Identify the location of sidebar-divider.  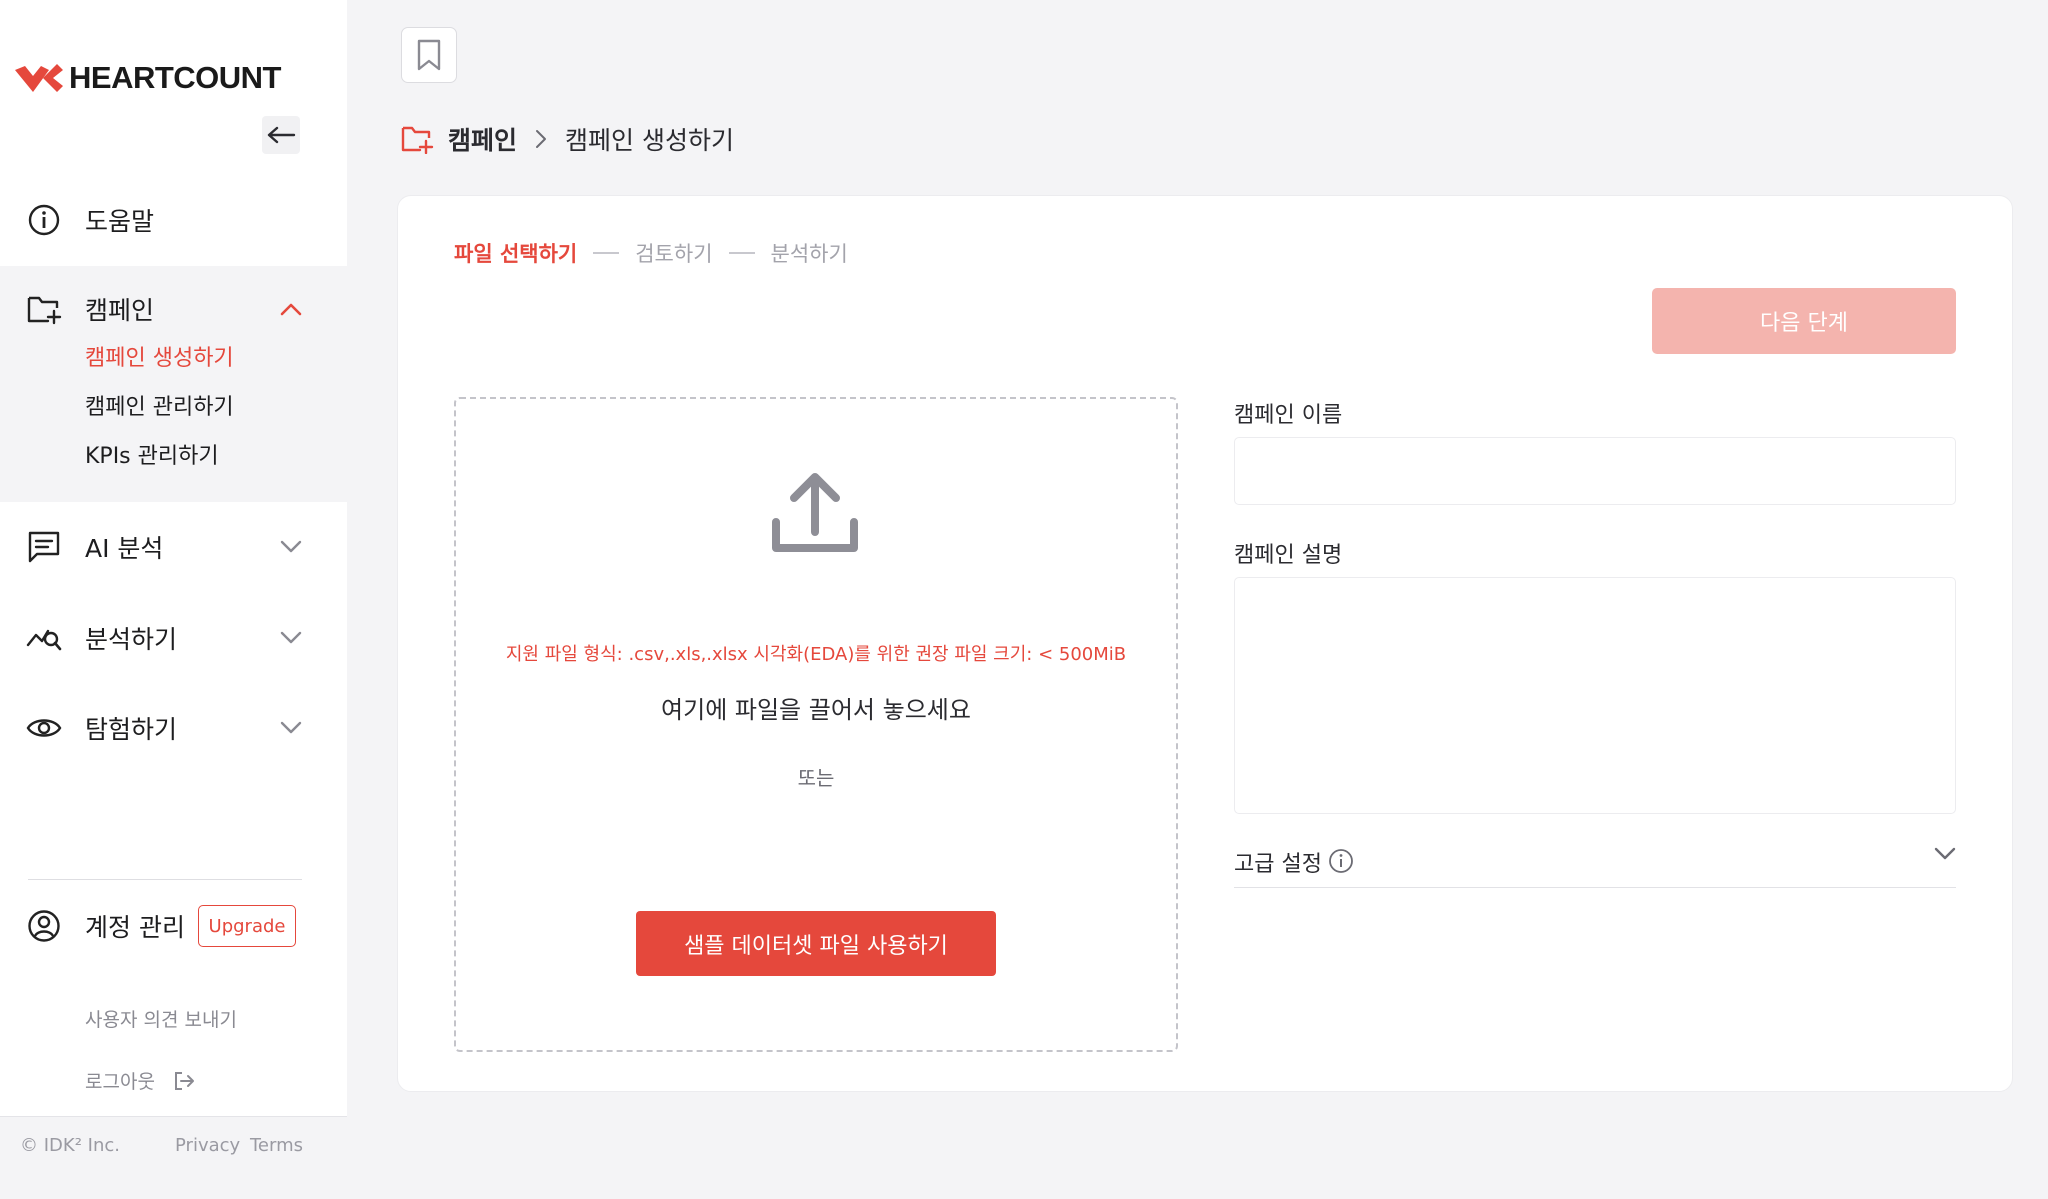
(165, 879).